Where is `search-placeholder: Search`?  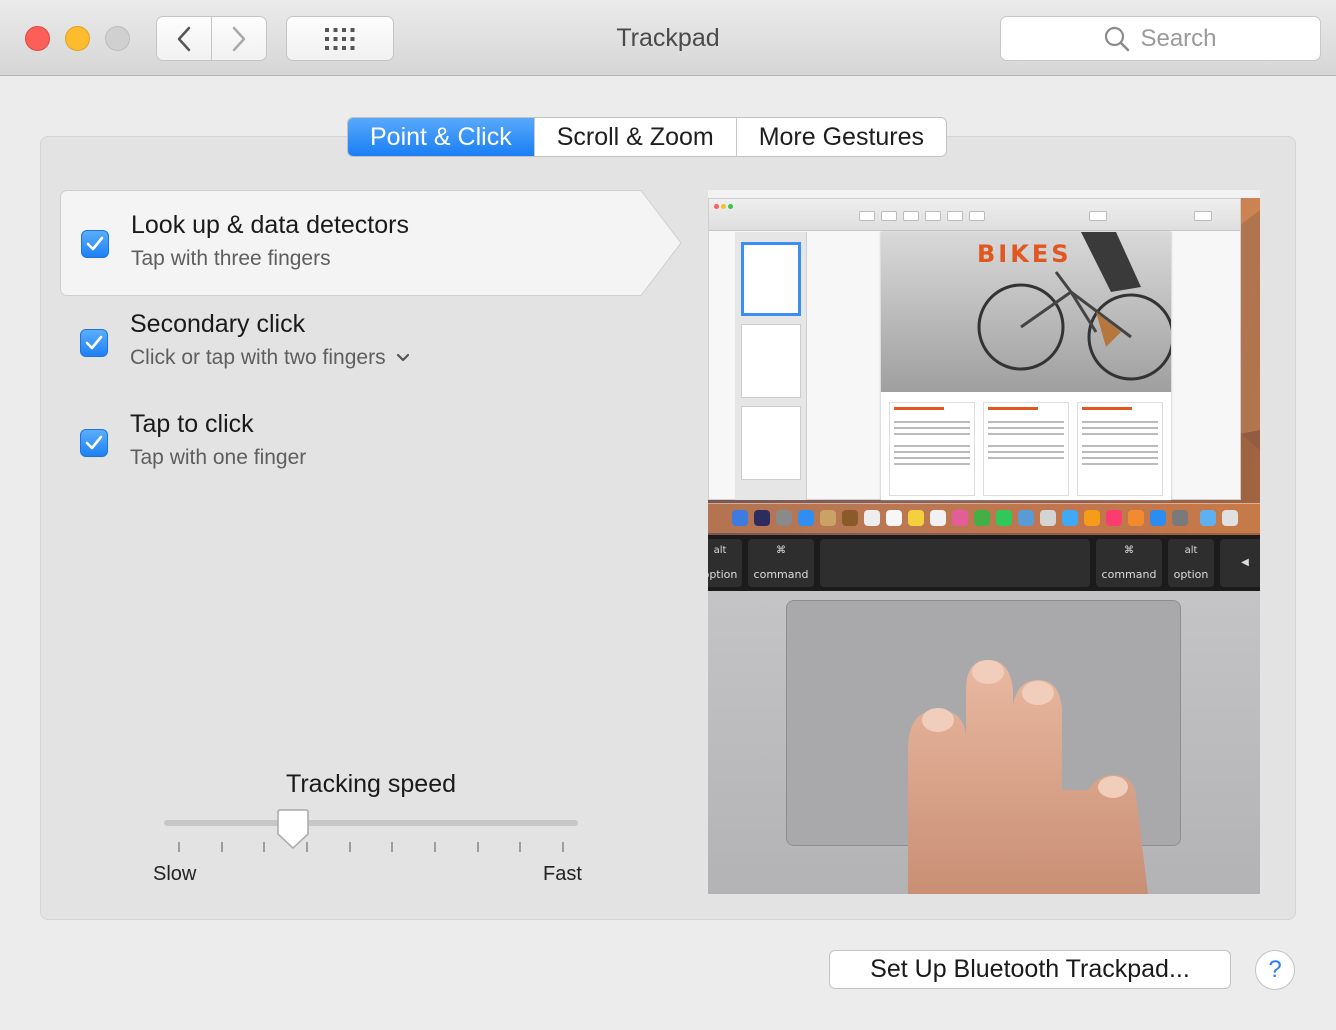
search-placeholder: Search is located at coordinates (1178, 38).